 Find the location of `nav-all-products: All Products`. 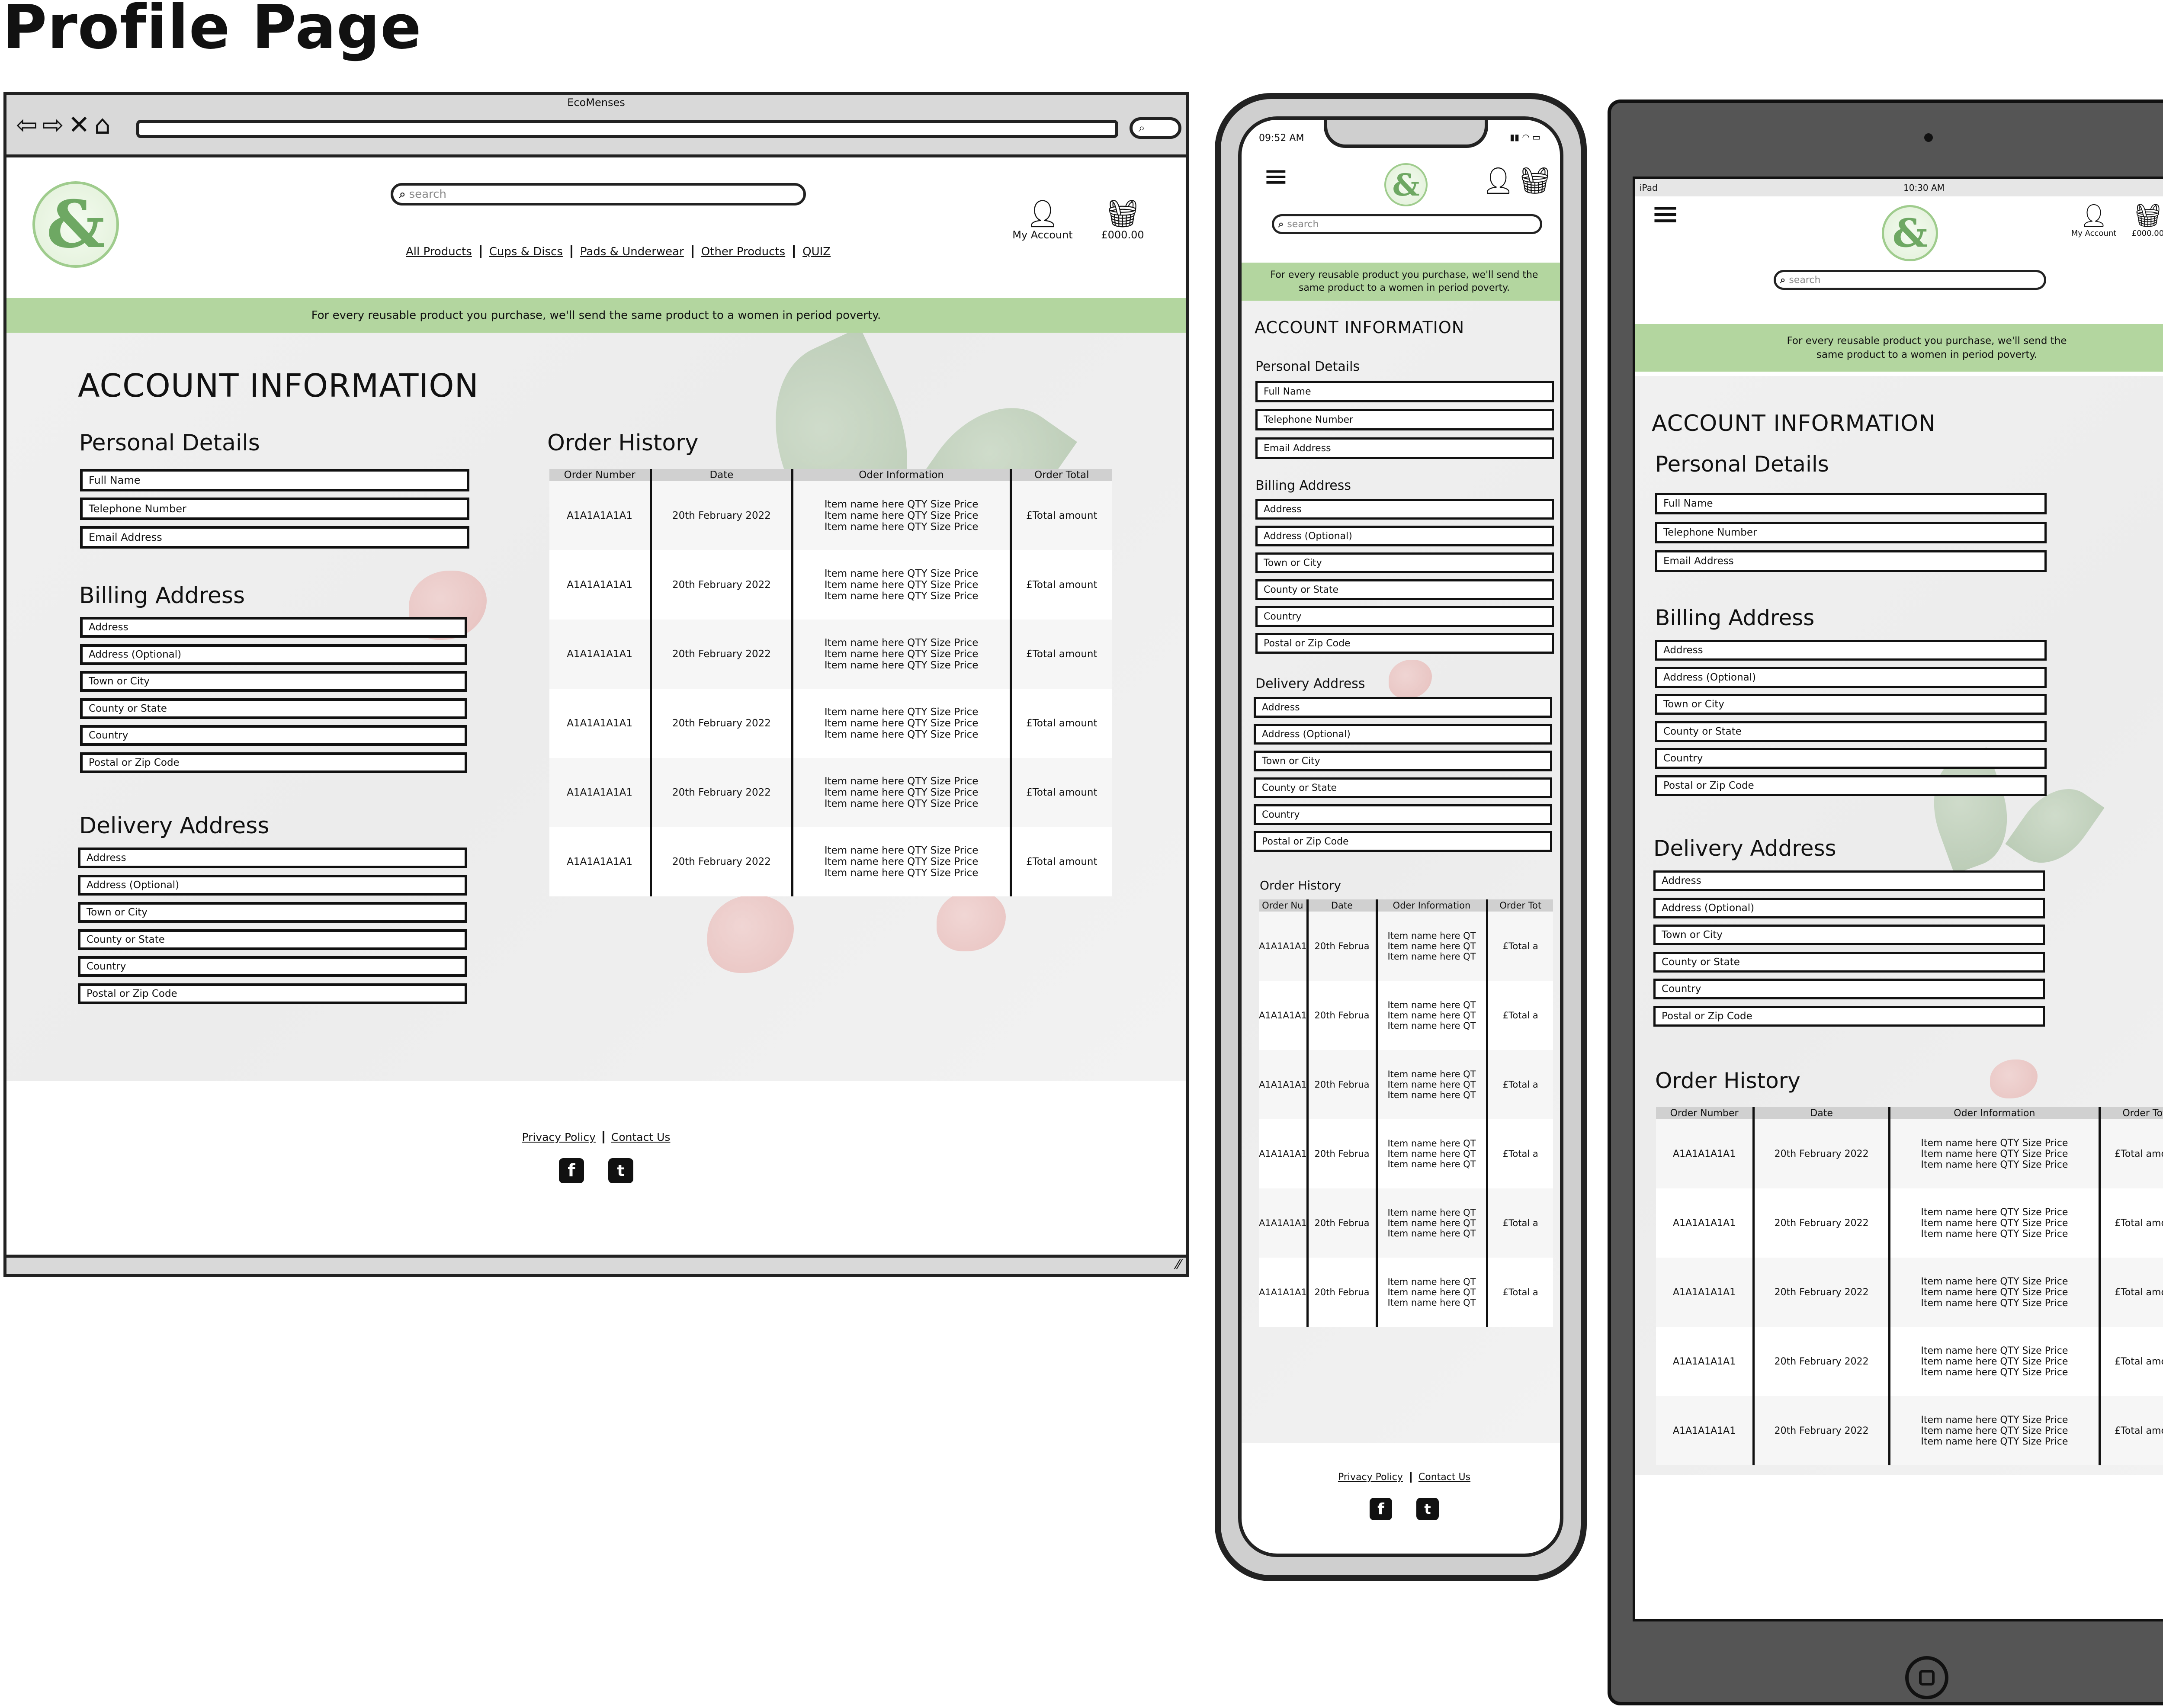

nav-all-products: All Products is located at coordinates (439, 251).